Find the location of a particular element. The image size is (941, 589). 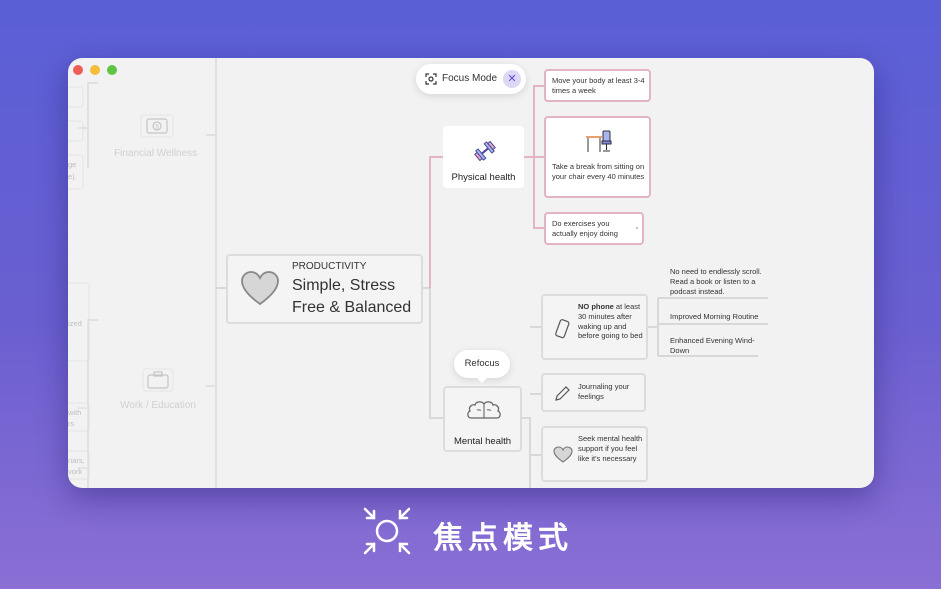

note-icon: ▫ is located at coordinates (636, 228).